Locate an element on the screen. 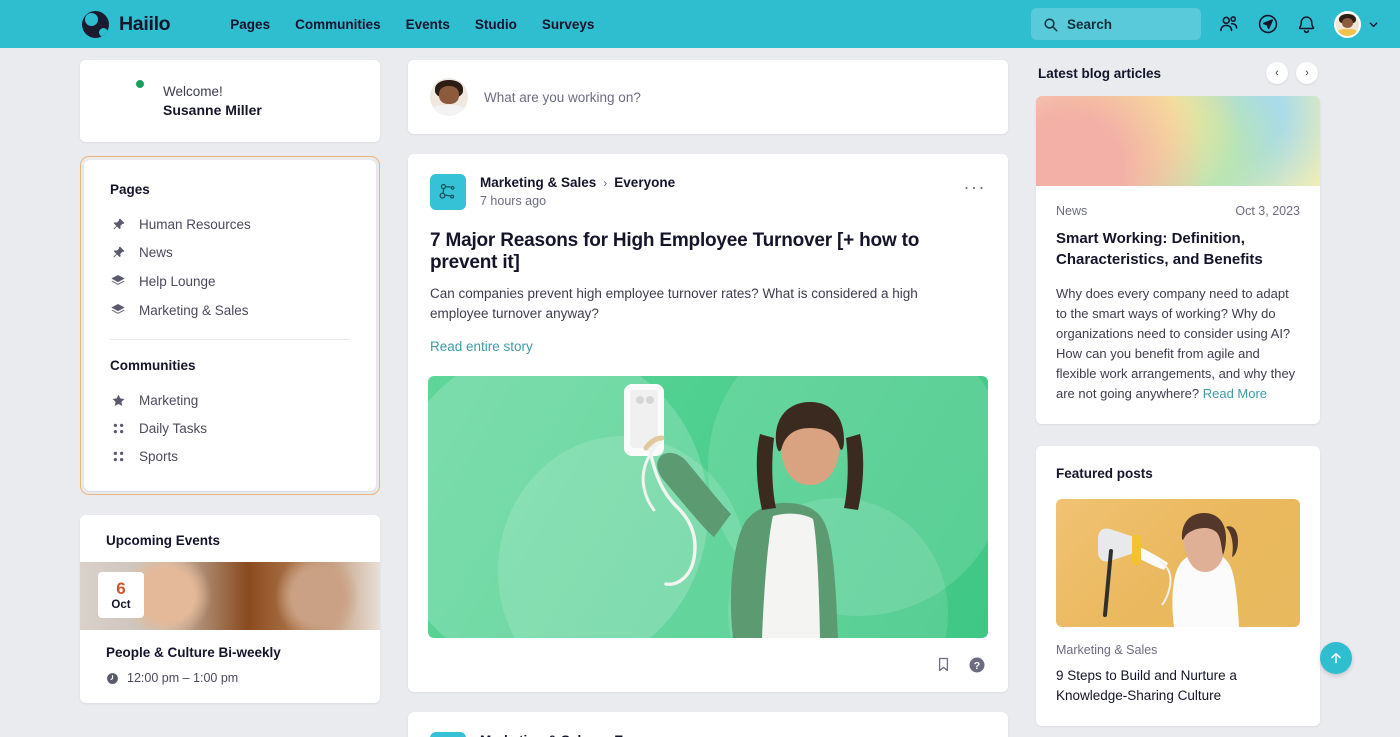 The height and width of the screenshot is (737, 1400). carousel-next-button: › is located at coordinates (1307, 73).